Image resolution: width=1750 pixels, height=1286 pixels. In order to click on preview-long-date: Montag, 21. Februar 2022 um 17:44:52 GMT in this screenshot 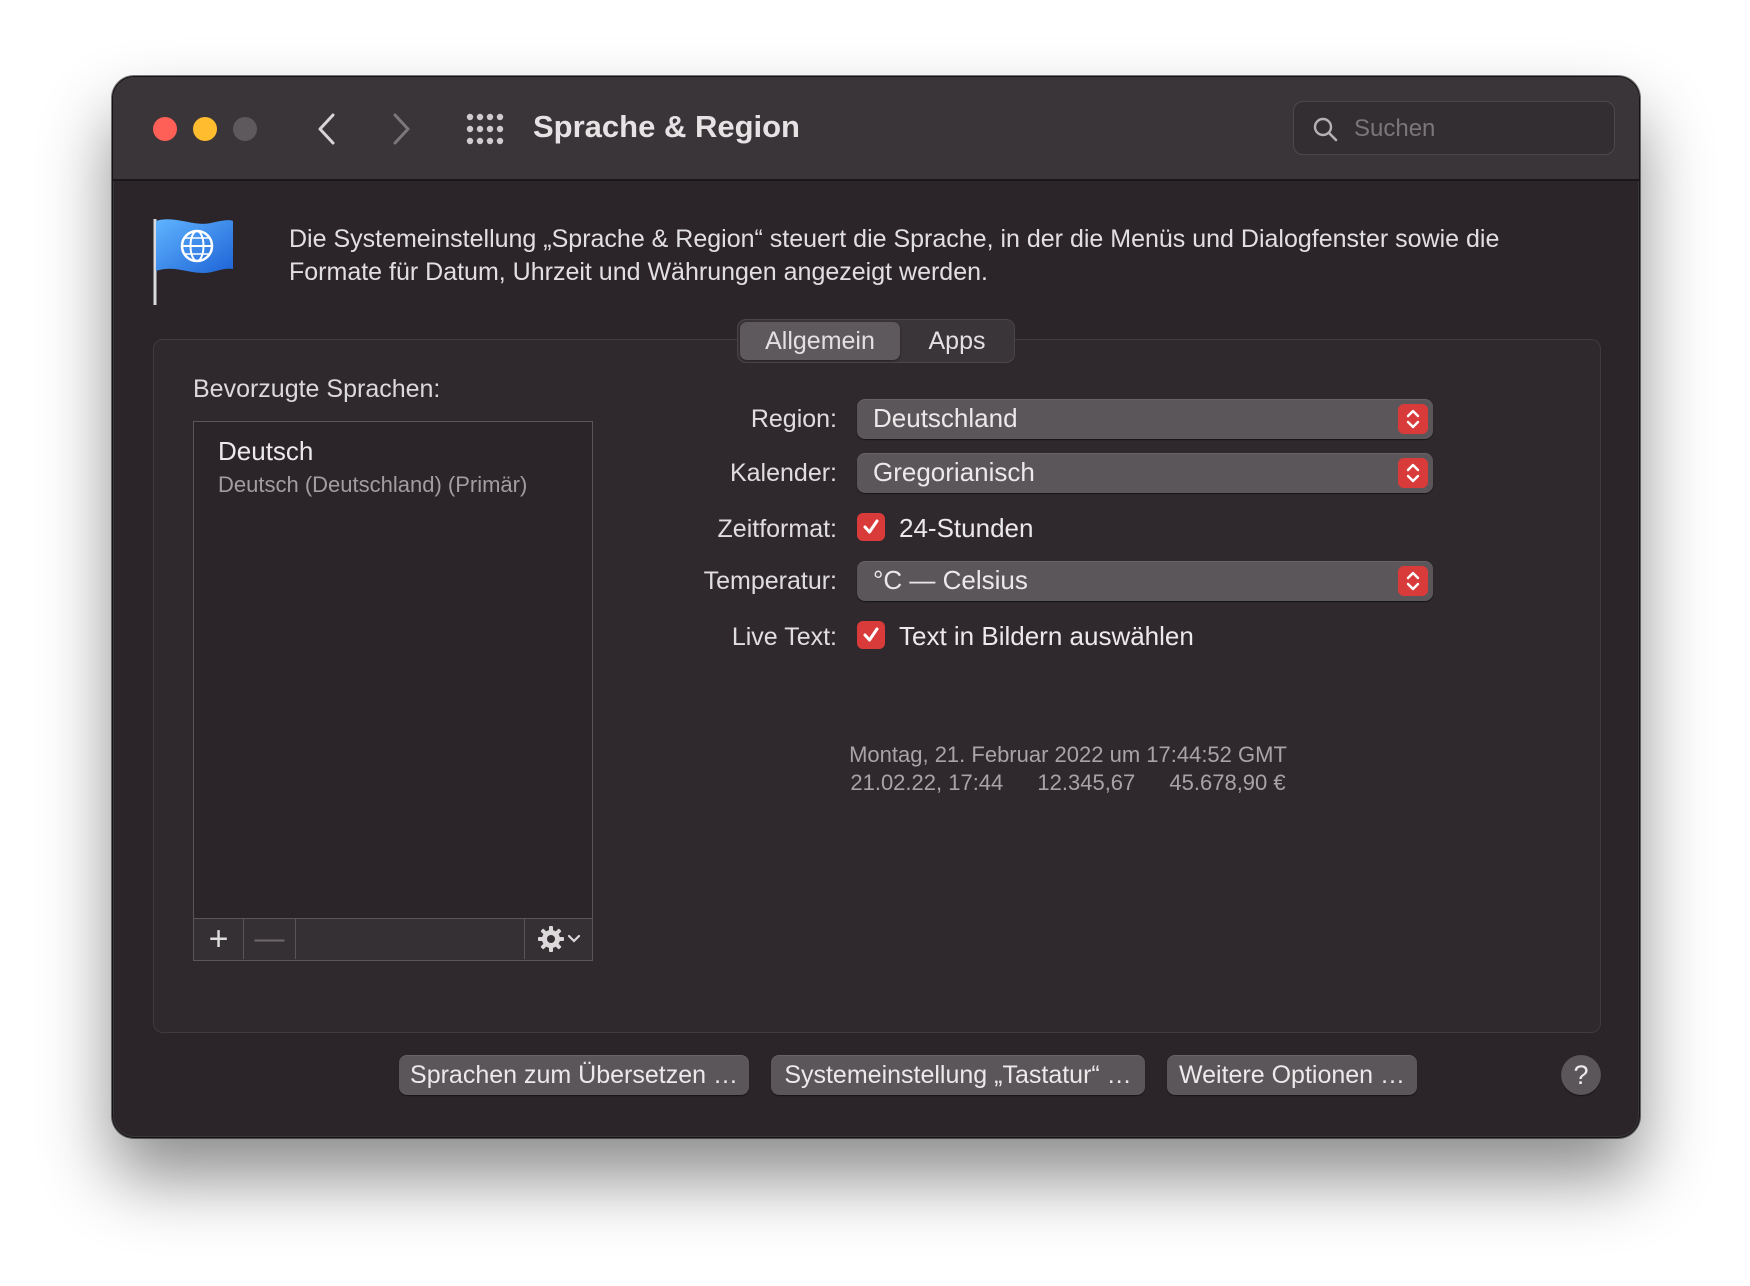, I will do `click(1068, 754)`.